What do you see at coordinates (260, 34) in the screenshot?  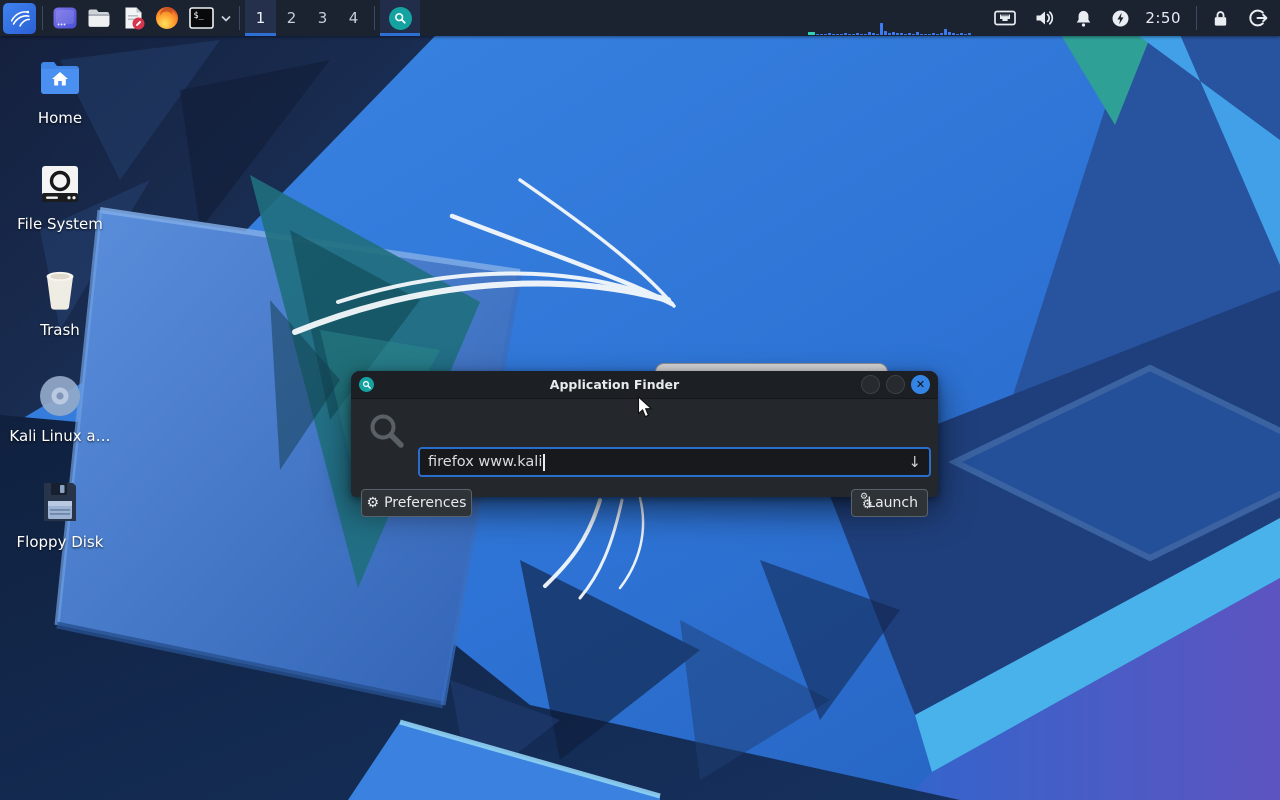 I see `workspace-active-underline` at bounding box center [260, 34].